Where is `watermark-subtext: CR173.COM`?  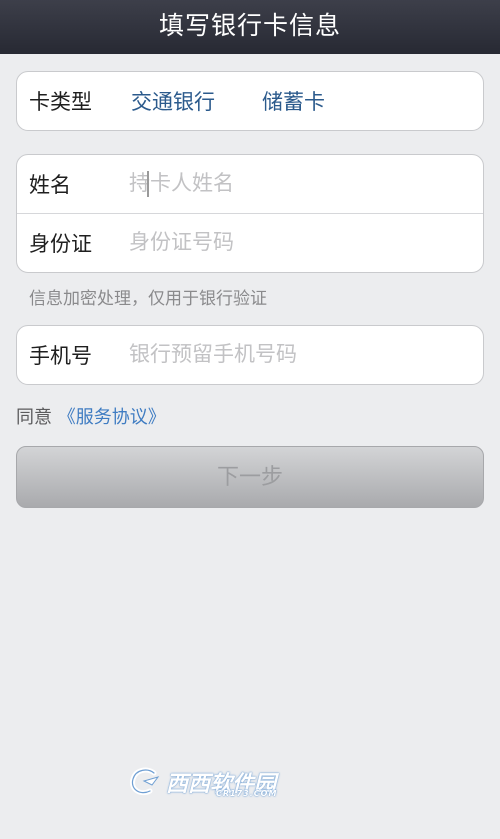
watermark-subtext: CR173.COM is located at coordinates (247, 793).